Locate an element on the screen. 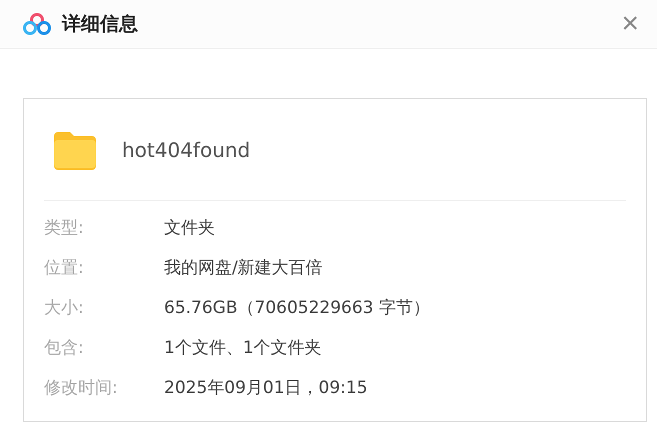 The image size is (657, 433). detail-value: 65.76GB（70605229663 字节） is located at coordinates (297, 307).